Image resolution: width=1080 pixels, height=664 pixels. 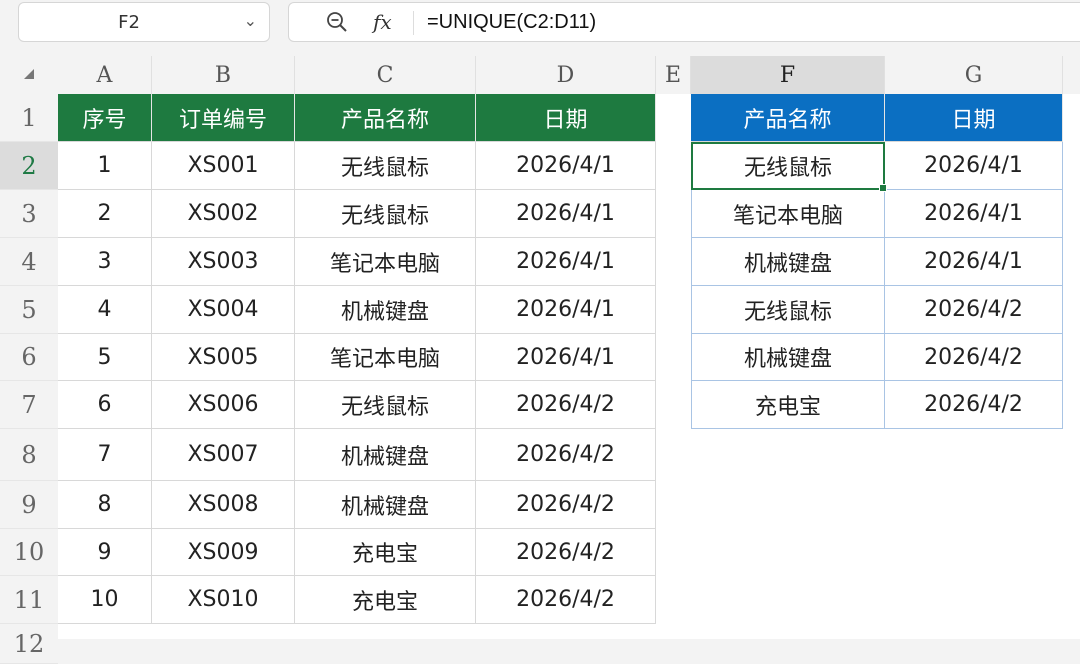 I want to click on table-cell: XS009, so click(x=223, y=552).